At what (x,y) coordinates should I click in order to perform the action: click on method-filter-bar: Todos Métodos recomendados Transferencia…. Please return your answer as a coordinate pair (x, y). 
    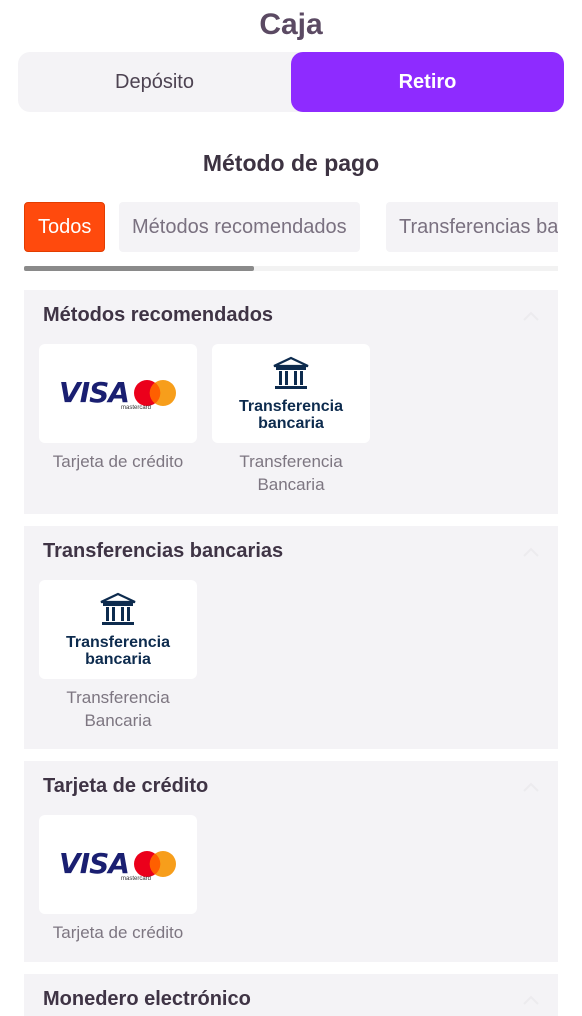
    Looking at the image, I should click on (291, 228).